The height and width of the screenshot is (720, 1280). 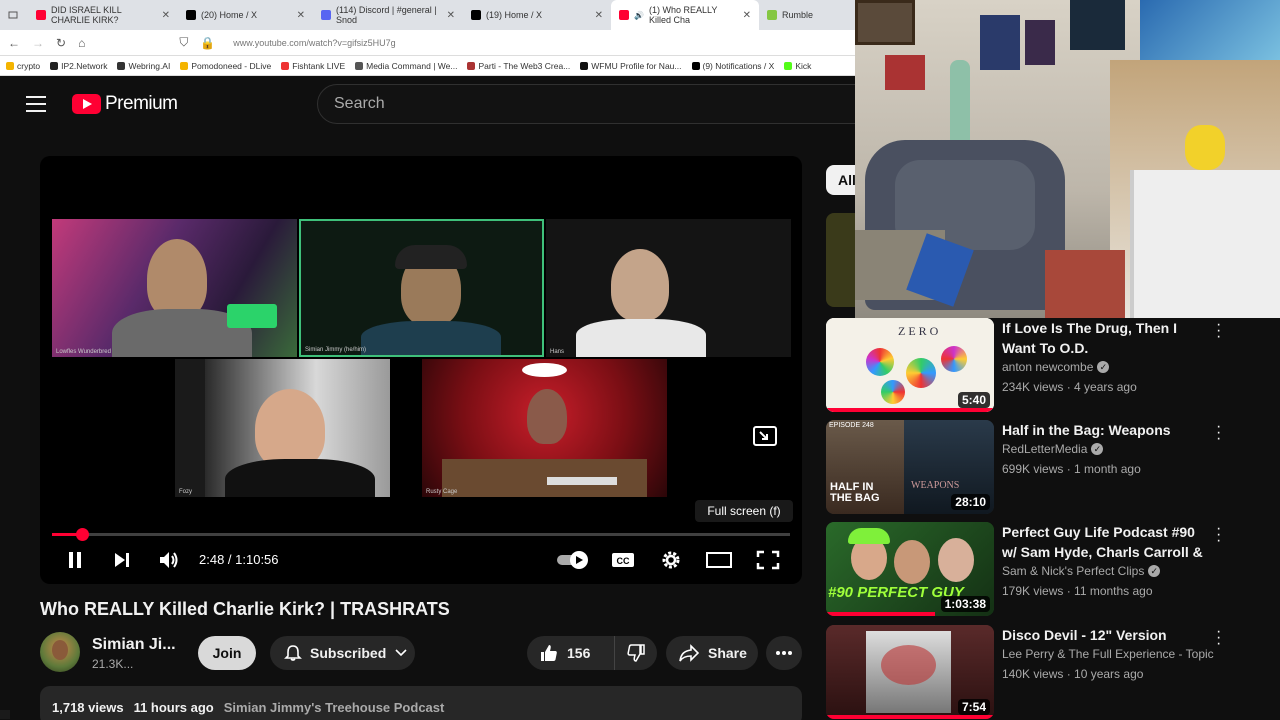 I want to click on captions-button: CC, so click(x=623, y=560).